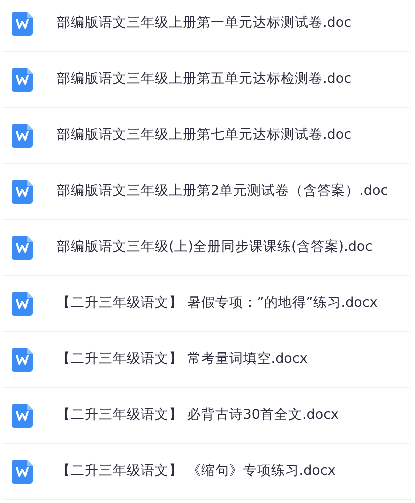 Image resolution: width=415 pixels, height=503 pixels. I want to click on file-name: 部编版语文三年级上册第七单元达标测试卷.doc, so click(204, 135).